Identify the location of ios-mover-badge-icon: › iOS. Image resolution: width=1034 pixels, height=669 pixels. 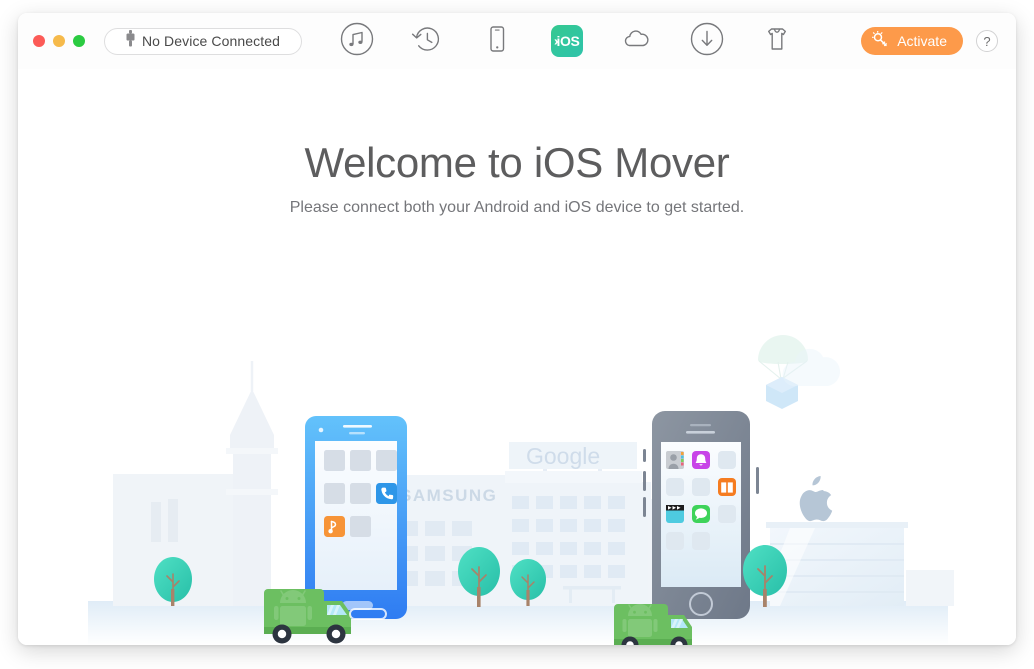
(567, 41).